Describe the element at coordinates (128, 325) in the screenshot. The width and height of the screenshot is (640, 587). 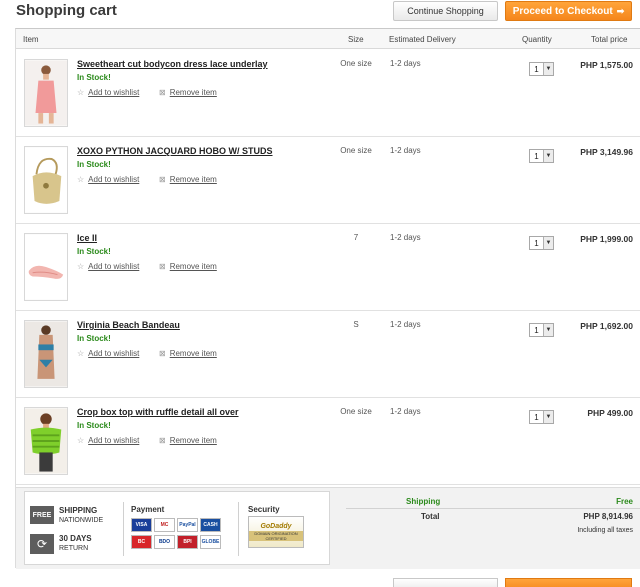
I see `product-name-link: Virginia Beach Bandeau` at that location.